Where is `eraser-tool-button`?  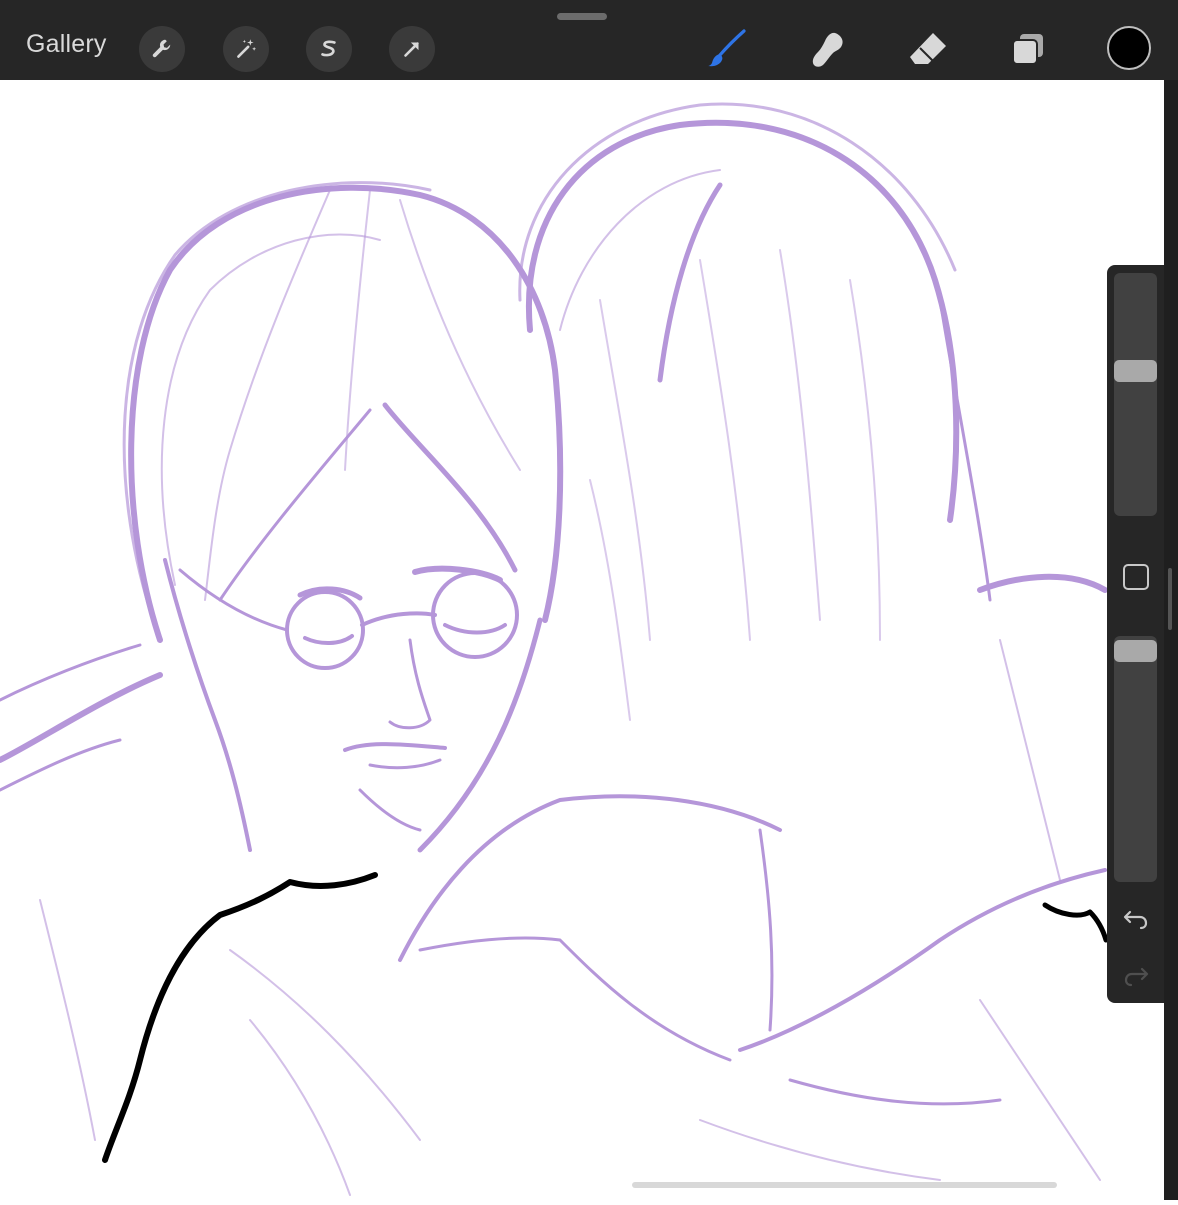 eraser-tool-button is located at coordinates (928, 49).